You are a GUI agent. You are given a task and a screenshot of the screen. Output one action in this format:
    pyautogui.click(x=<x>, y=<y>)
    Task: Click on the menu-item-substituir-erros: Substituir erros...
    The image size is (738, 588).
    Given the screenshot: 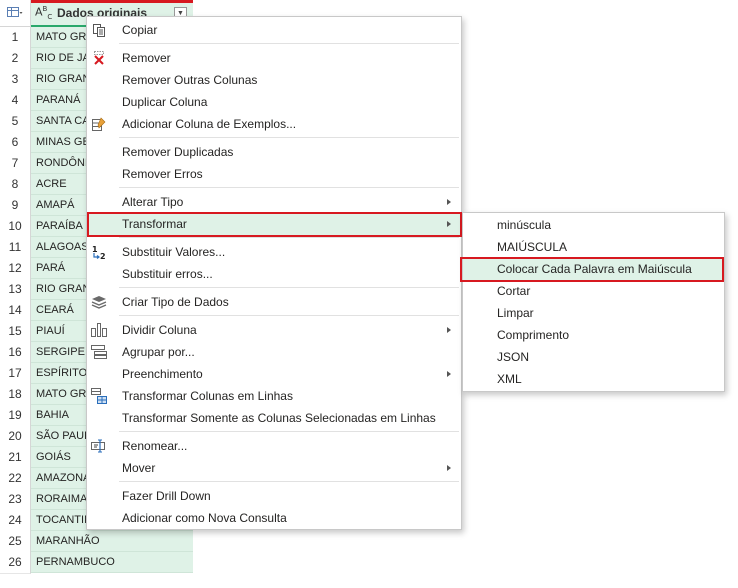 What is the action you would take?
    pyautogui.click(x=274, y=274)
    